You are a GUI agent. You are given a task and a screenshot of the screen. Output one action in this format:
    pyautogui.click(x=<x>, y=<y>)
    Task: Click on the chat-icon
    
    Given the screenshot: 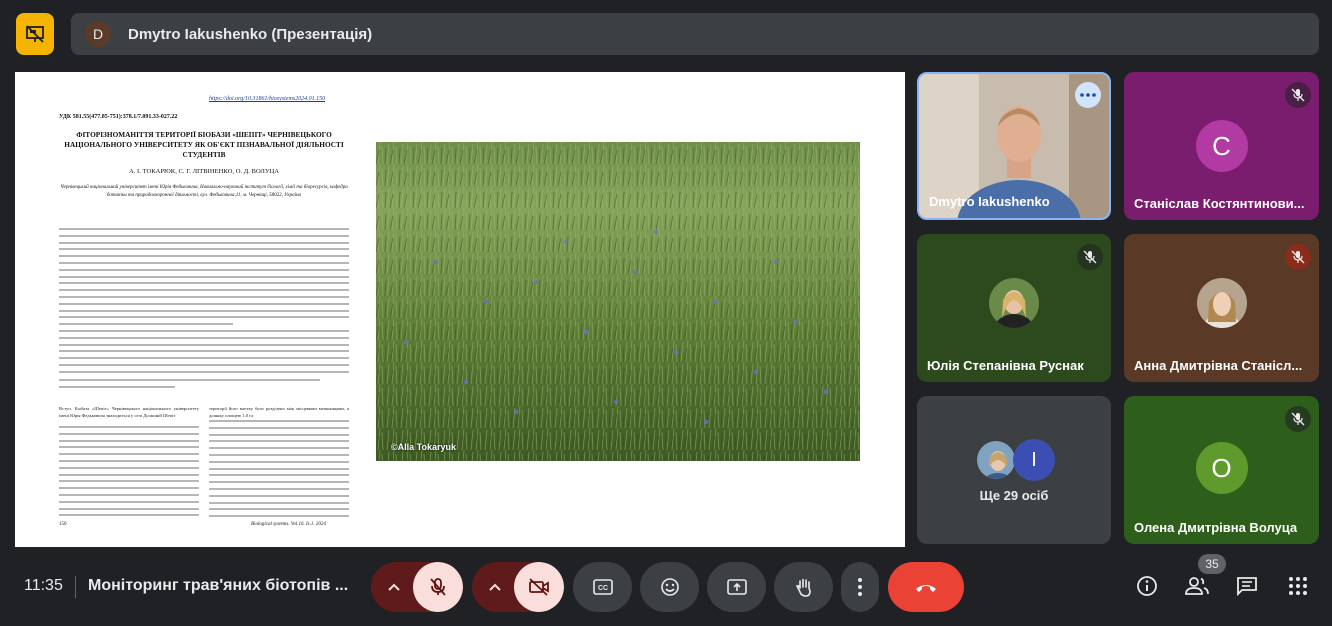 What is the action you would take?
    pyautogui.click(x=1247, y=586)
    